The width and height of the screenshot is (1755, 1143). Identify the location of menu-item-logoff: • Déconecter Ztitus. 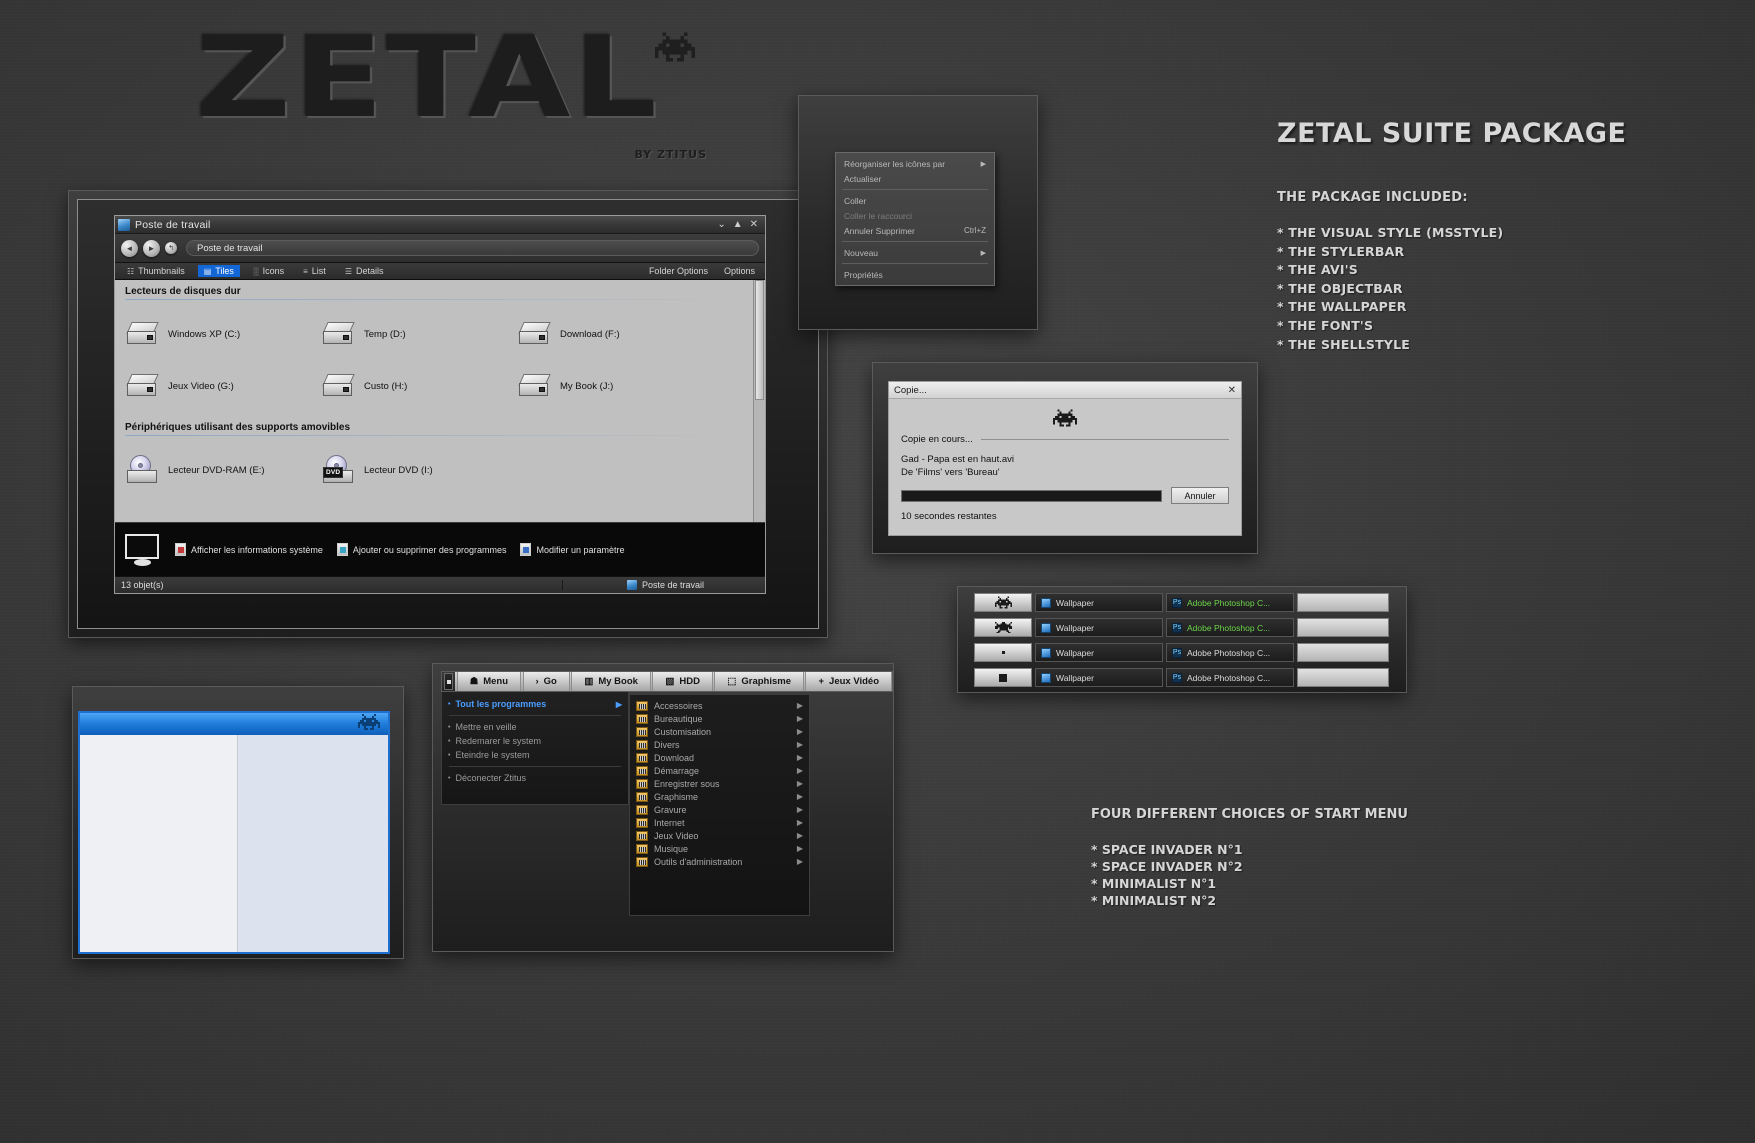
(535, 778).